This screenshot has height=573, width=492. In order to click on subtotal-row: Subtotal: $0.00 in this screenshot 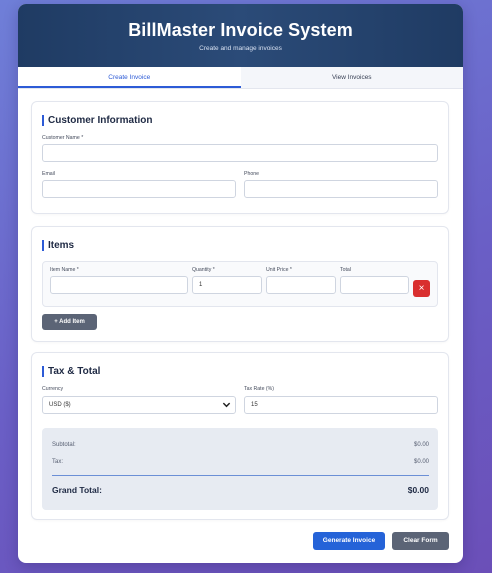, I will do `click(240, 445)`.